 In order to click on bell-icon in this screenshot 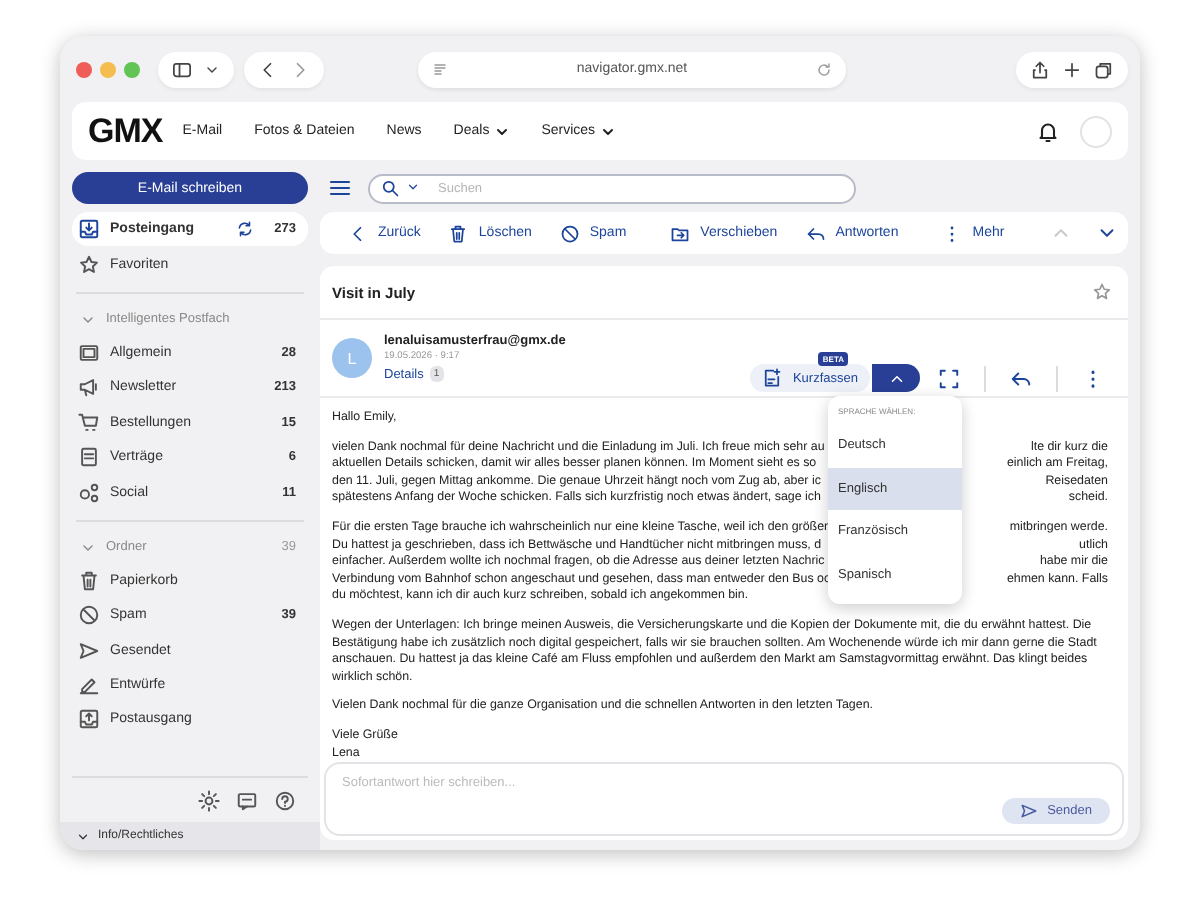, I will do `click(1048, 131)`.